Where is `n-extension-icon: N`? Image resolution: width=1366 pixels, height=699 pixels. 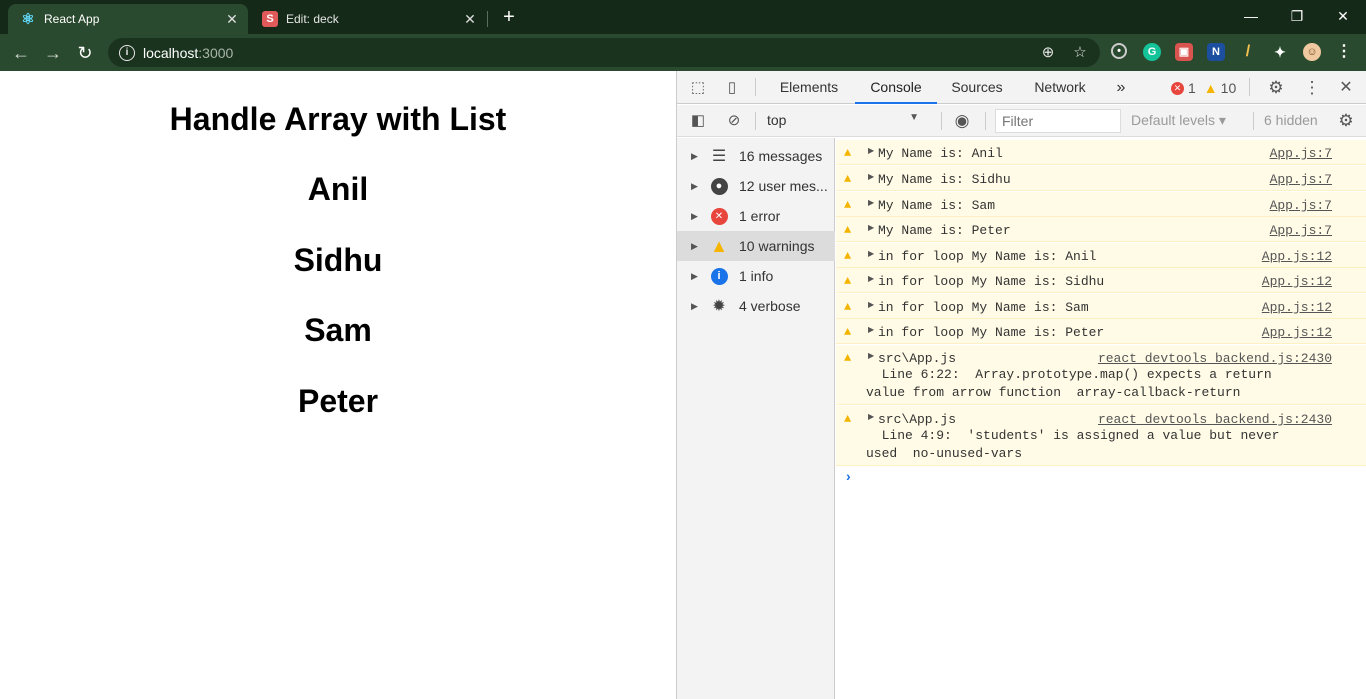
n-extension-icon: N is located at coordinates (1216, 52).